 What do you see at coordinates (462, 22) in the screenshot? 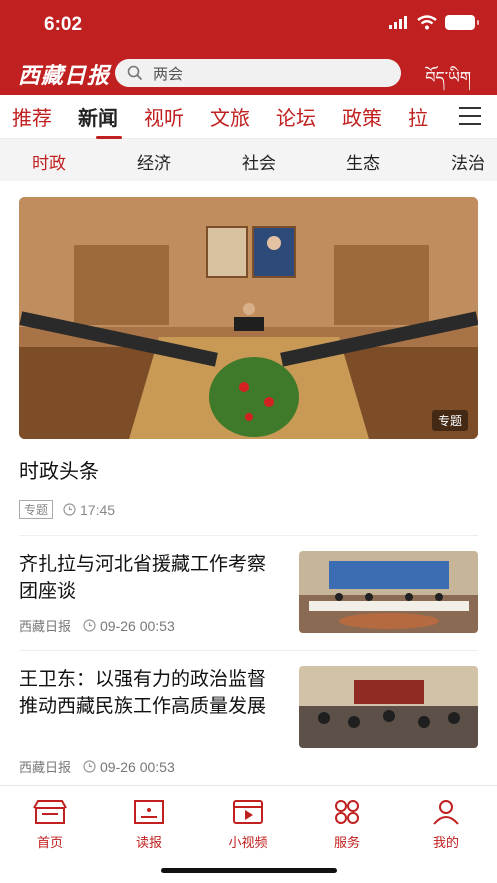
I see `battery-icon` at bounding box center [462, 22].